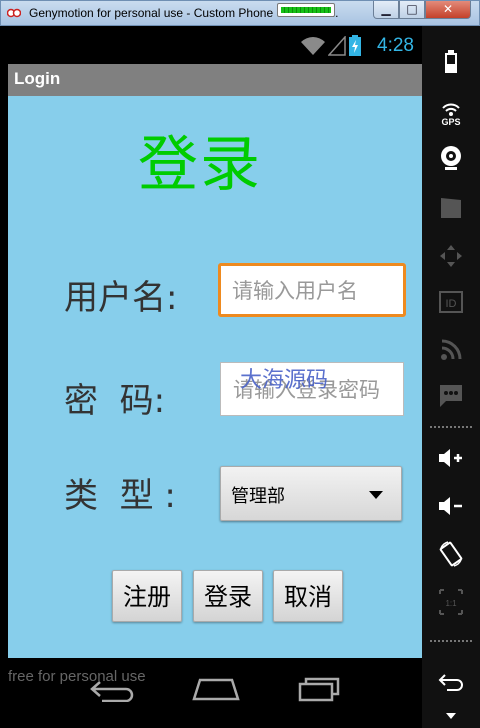 The height and width of the screenshot is (728, 480). What do you see at coordinates (147, 596) in the screenshot?
I see `register-button: 注册` at bounding box center [147, 596].